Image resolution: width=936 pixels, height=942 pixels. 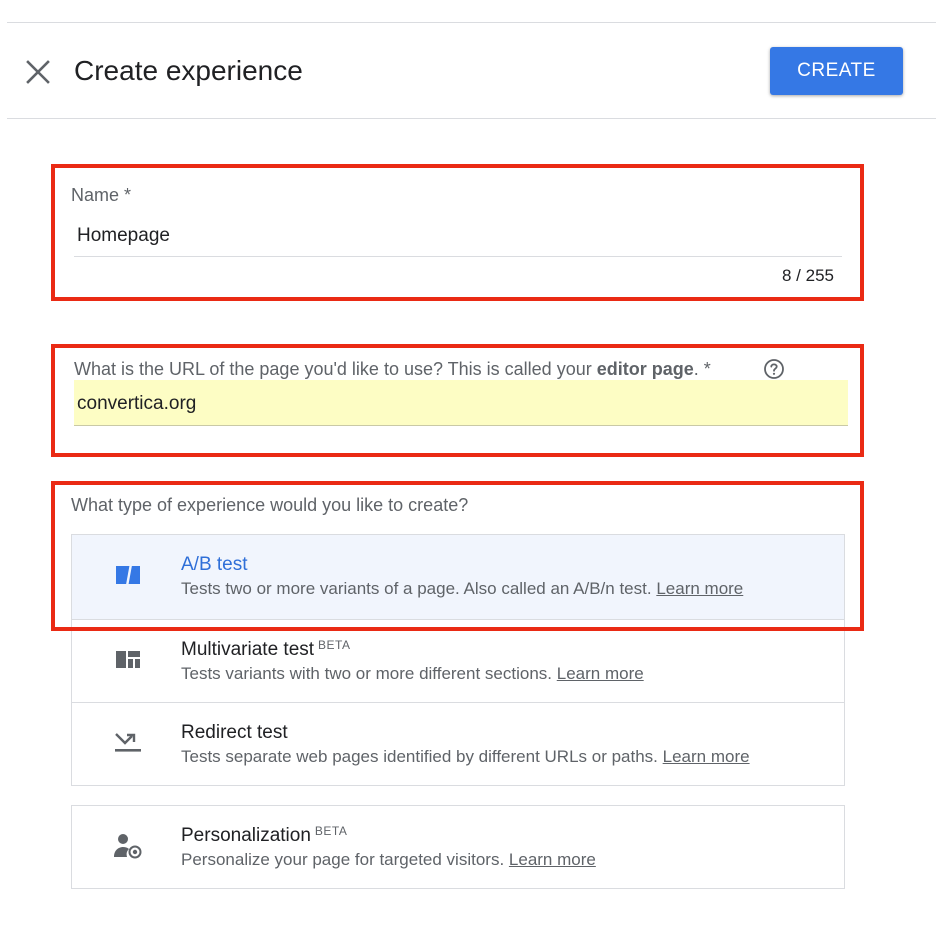 What do you see at coordinates (136, 404) in the screenshot?
I see `url-input: convertica.org` at bounding box center [136, 404].